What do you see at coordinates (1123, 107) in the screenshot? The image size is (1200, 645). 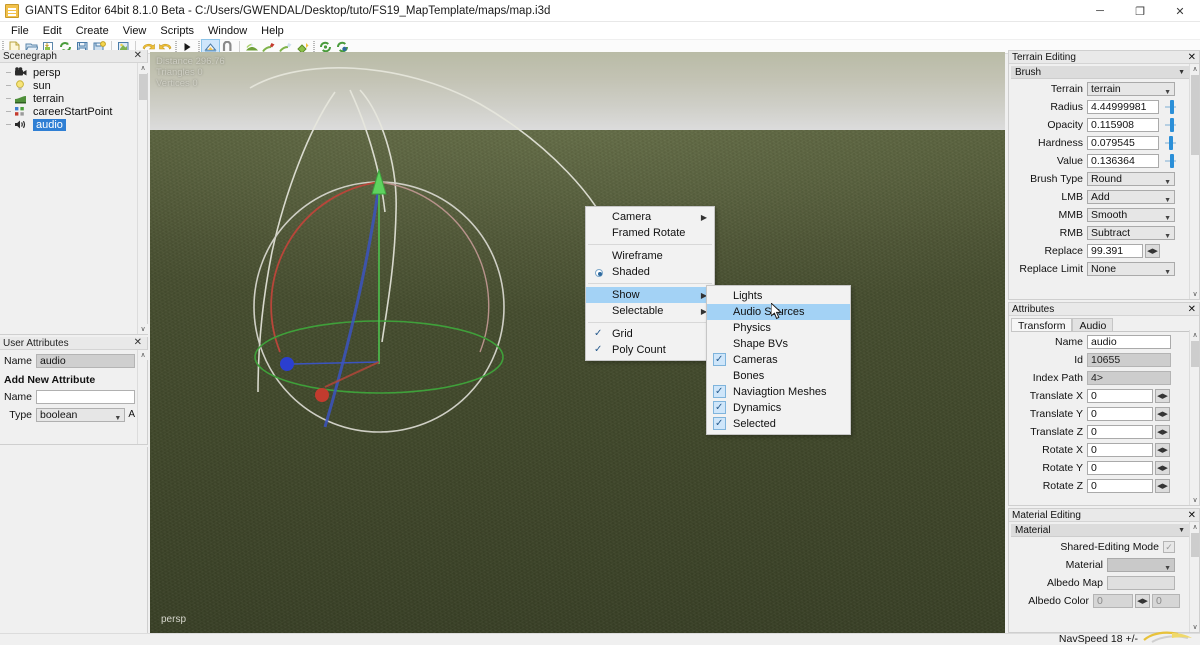 I see `radius-input: 4.44999981` at bounding box center [1123, 107].